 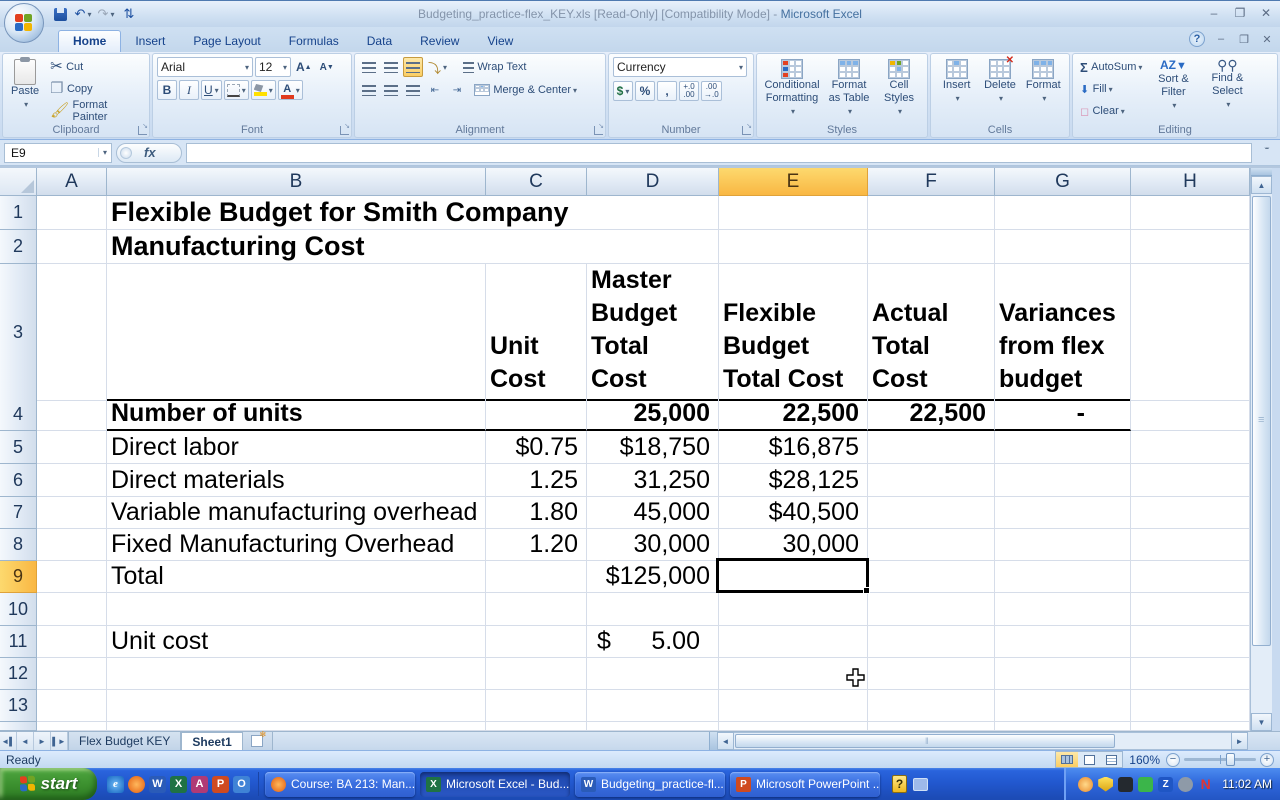 What do you see at coordinates (72, 513) in the screenshot?
I see `cell-a7` at bounding box center [72, 513].